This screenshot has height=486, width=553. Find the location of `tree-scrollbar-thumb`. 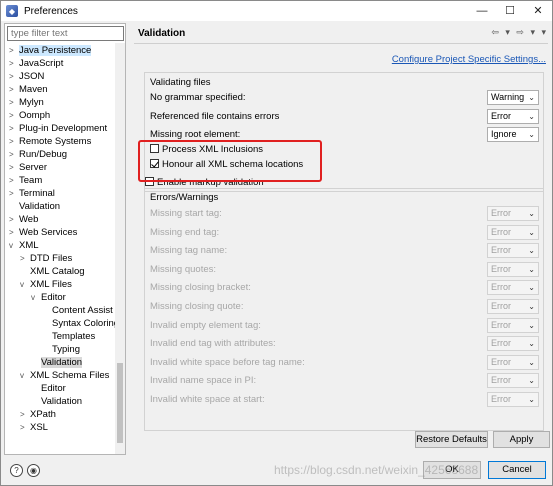

tree-scrollbar-thumb is located at coordinates (120, 403).